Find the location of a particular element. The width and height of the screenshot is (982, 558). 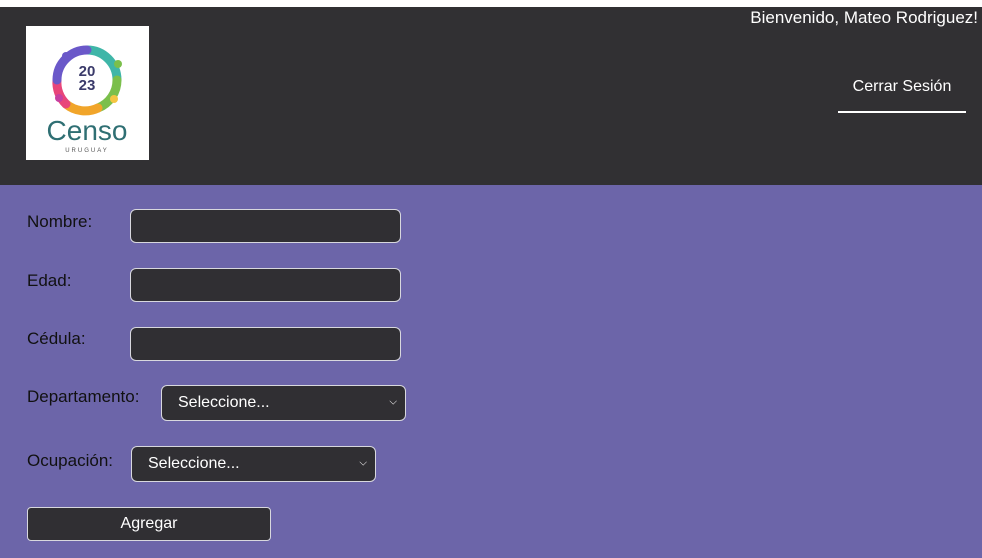

logo-country: URUGUAY is located at coordinates (87, 151).